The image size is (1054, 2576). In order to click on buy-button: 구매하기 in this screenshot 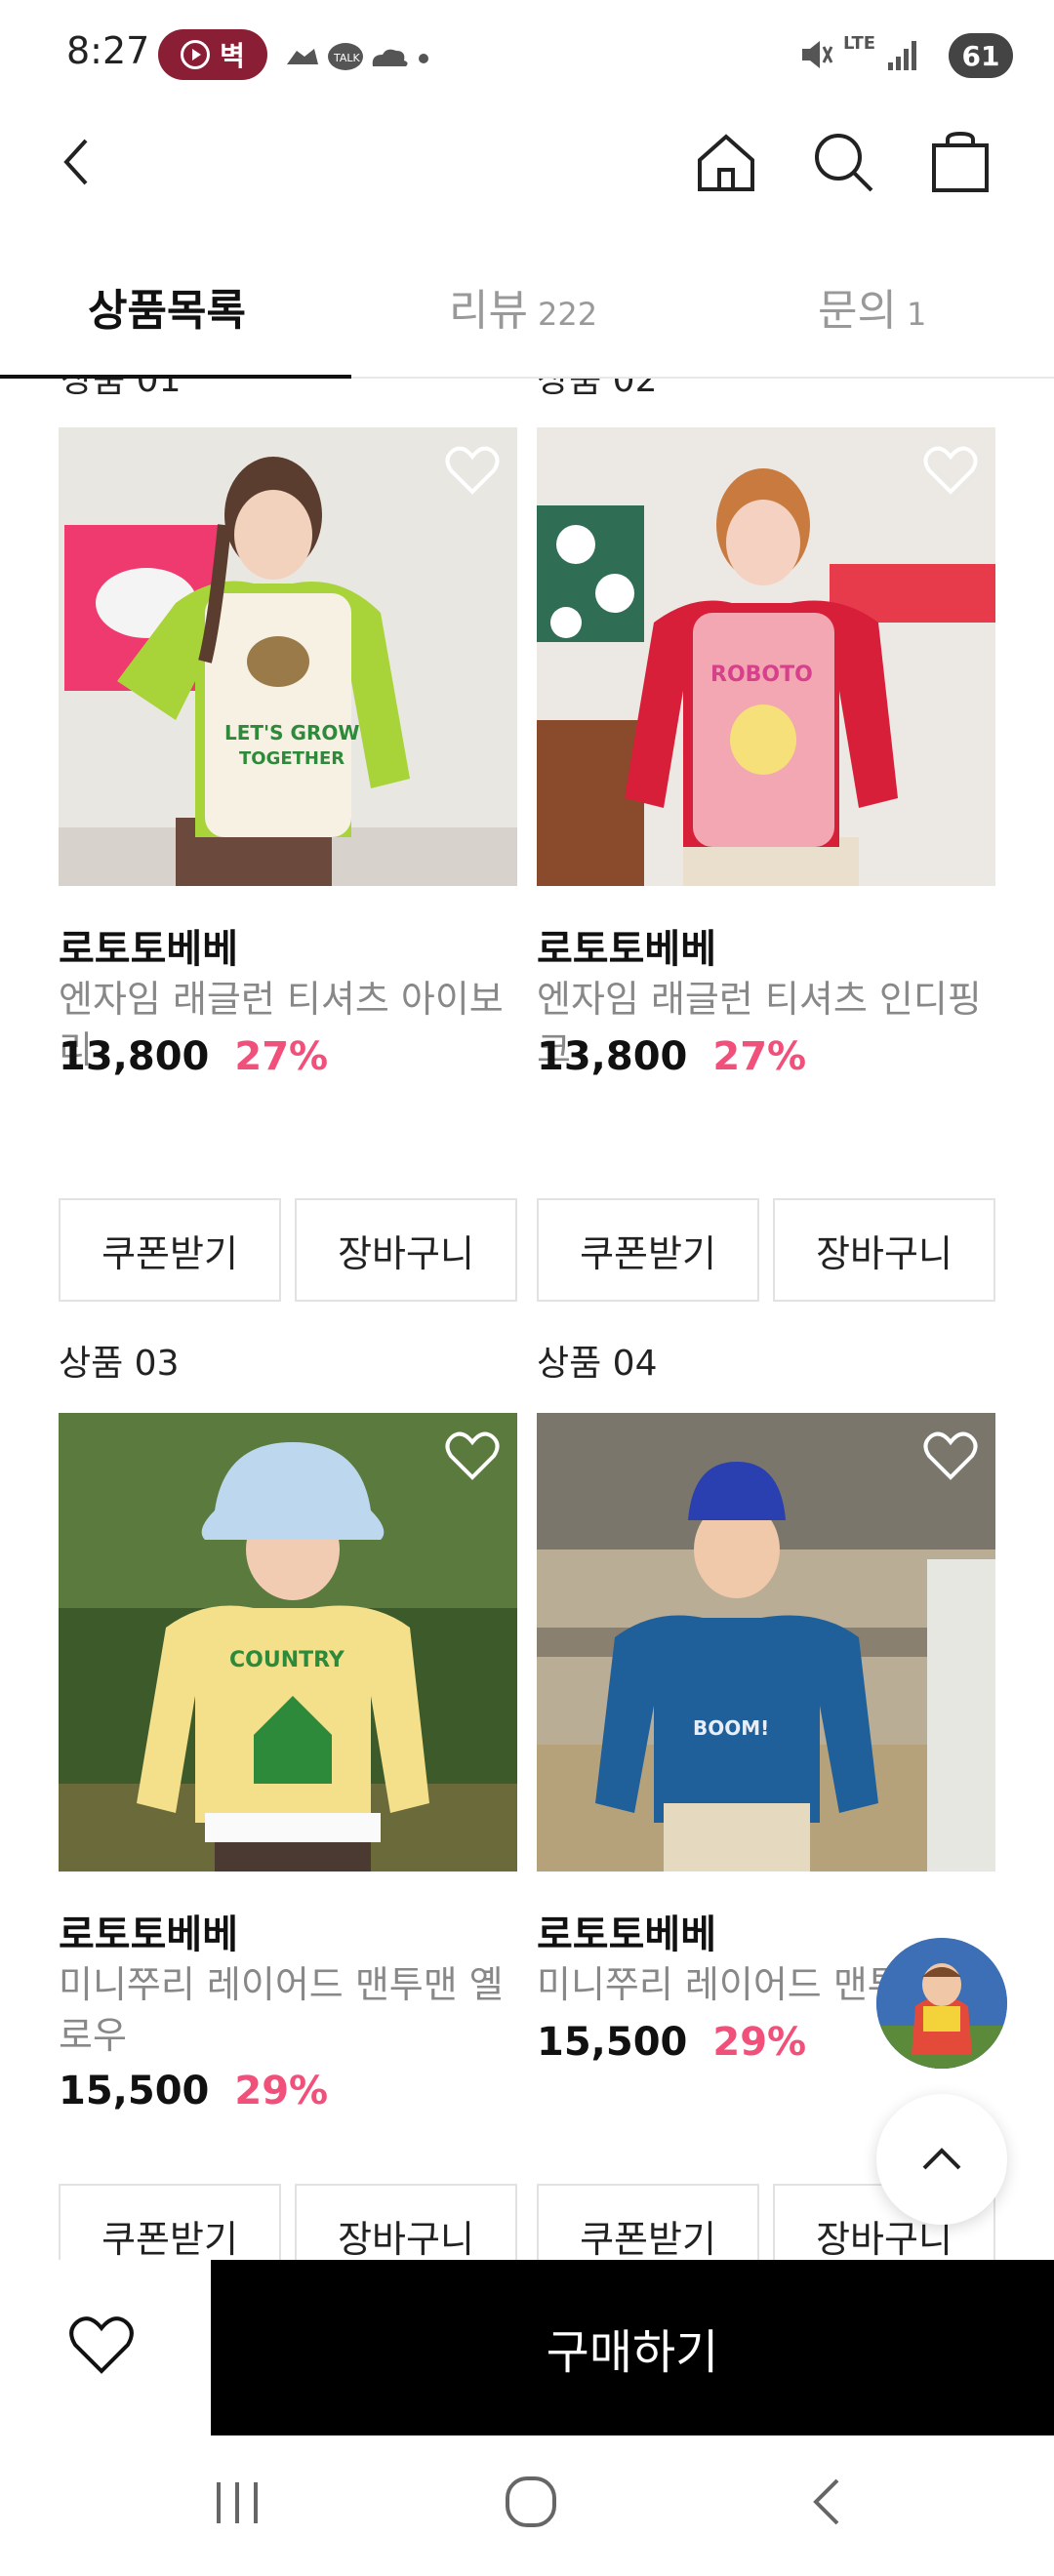, I will do `click(632, 2347)`.